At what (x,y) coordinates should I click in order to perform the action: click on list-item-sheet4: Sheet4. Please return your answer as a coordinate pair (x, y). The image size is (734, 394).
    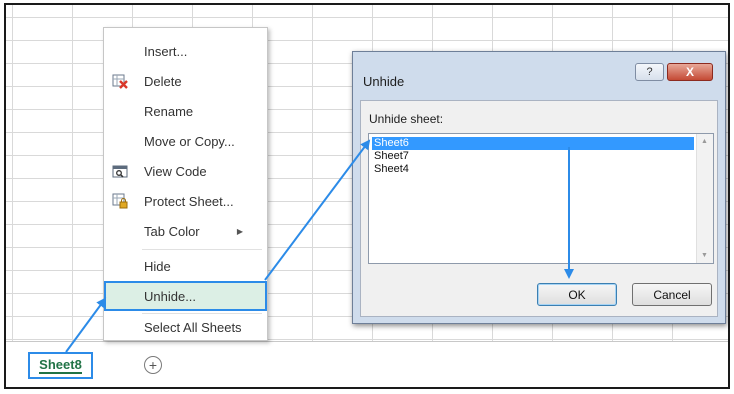
    Looking at the image, I should click on (533, 169).